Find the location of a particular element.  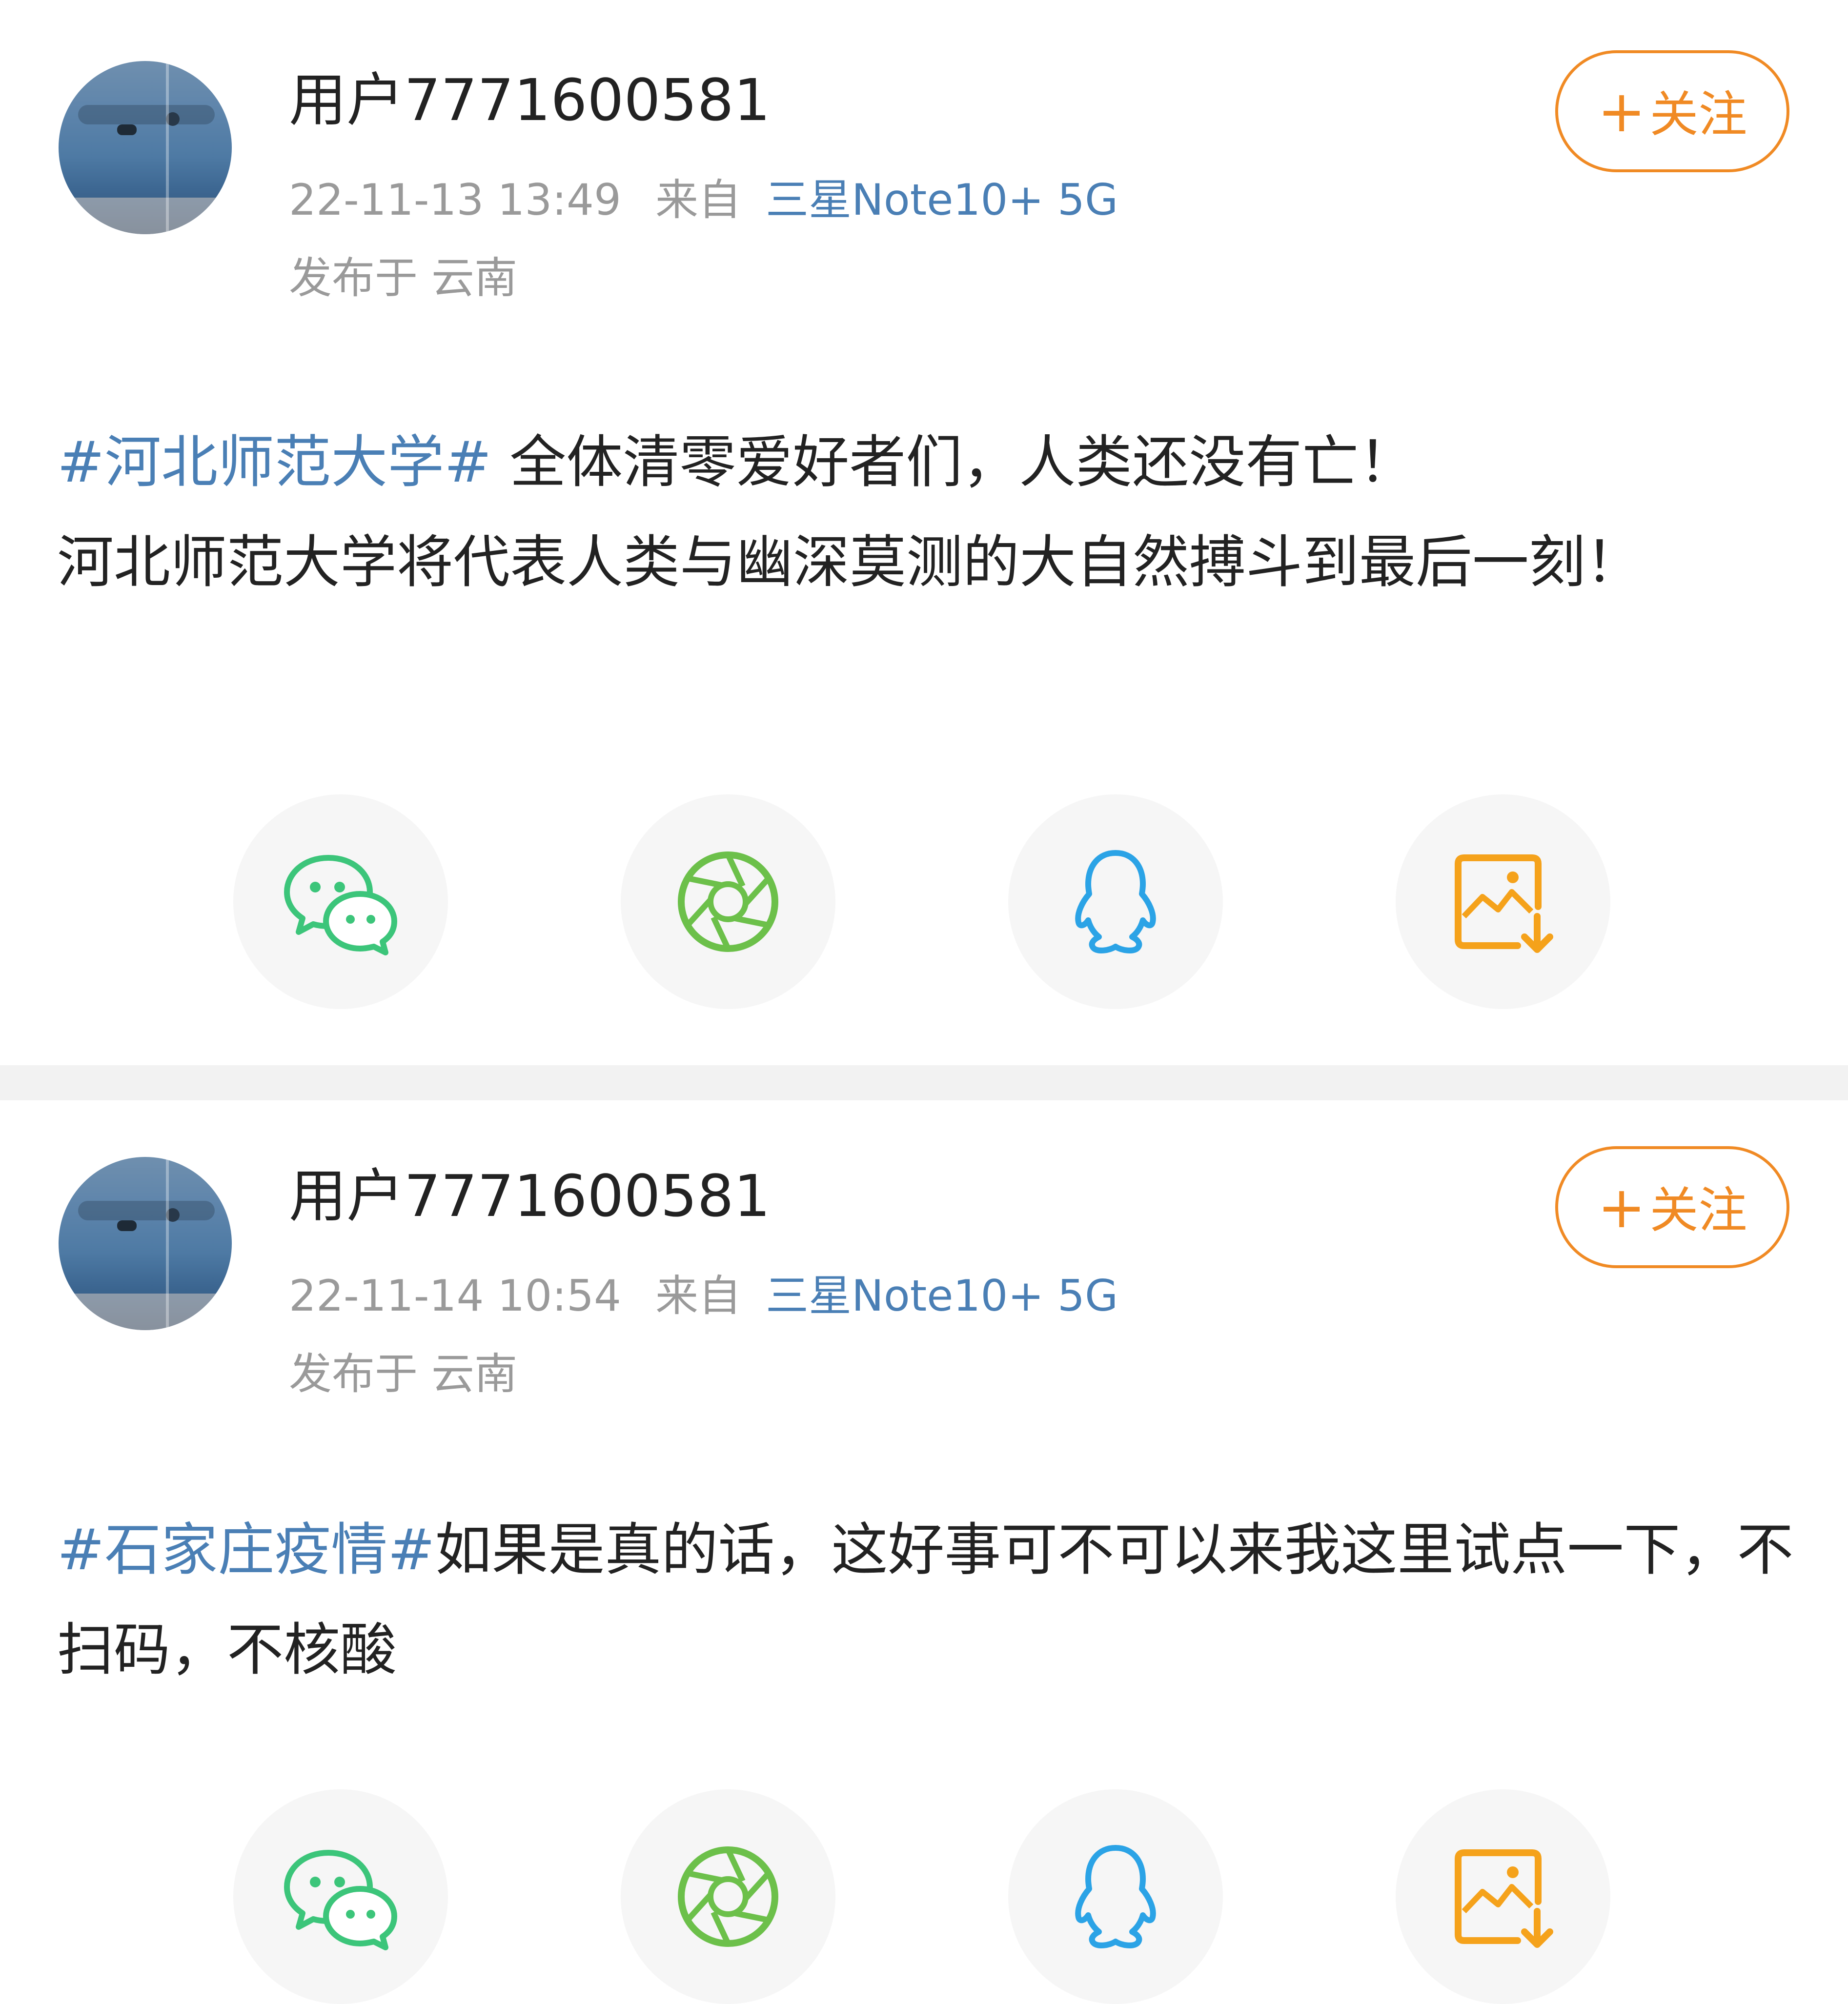

post-content: #石家庄疫情#如果是真的话，这好事可不可以来我这里试点一下，不扫码，不核酸 is located at coordinates (926, 1600).